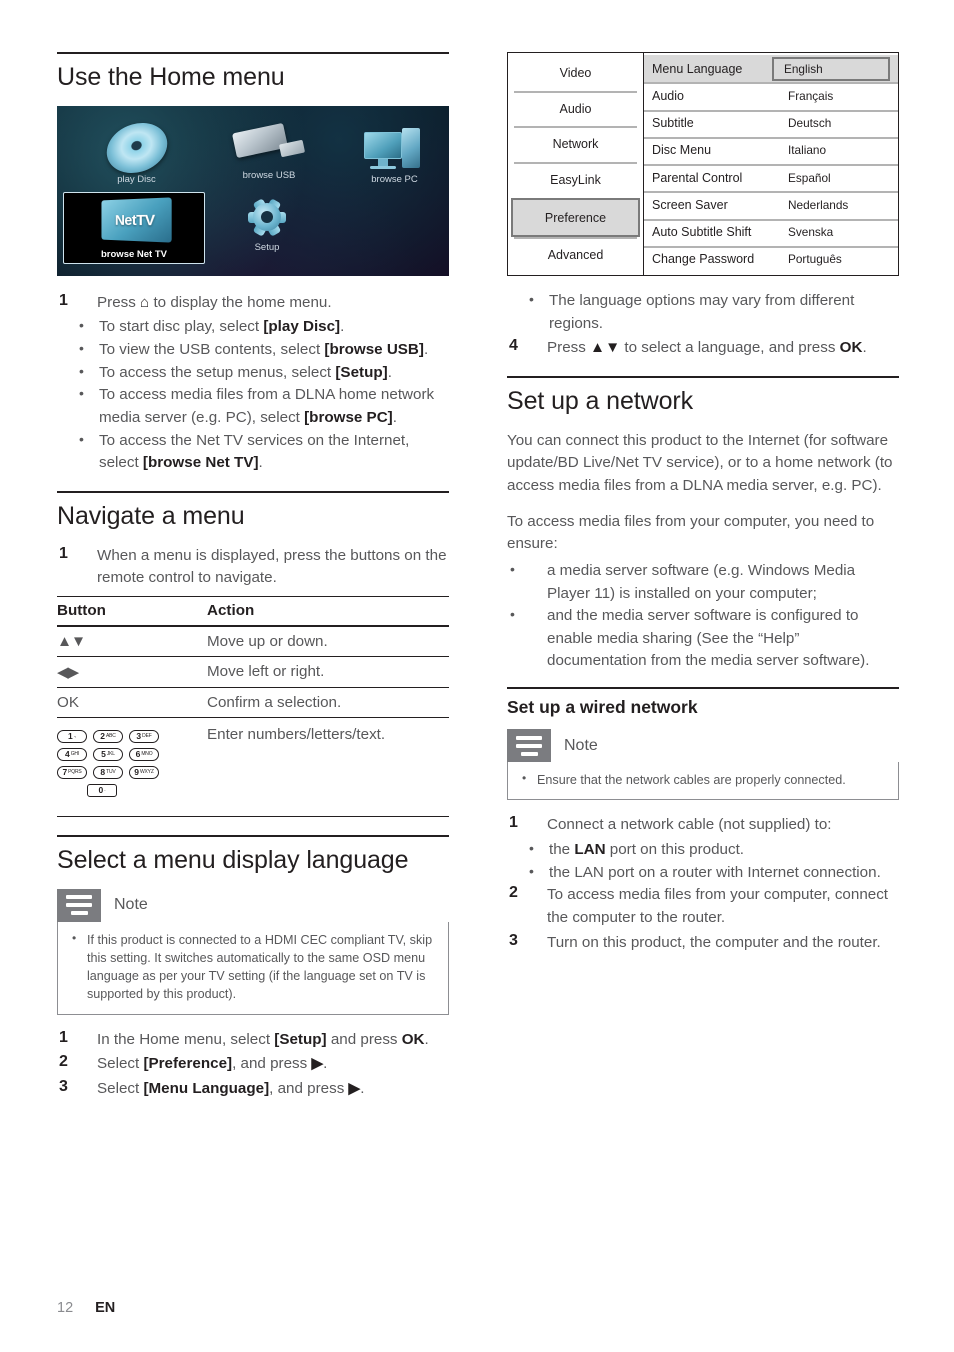  Describe the element at coordinates (131, 672) in the screenshot. I see `button-cell: ◀▶` at that location.